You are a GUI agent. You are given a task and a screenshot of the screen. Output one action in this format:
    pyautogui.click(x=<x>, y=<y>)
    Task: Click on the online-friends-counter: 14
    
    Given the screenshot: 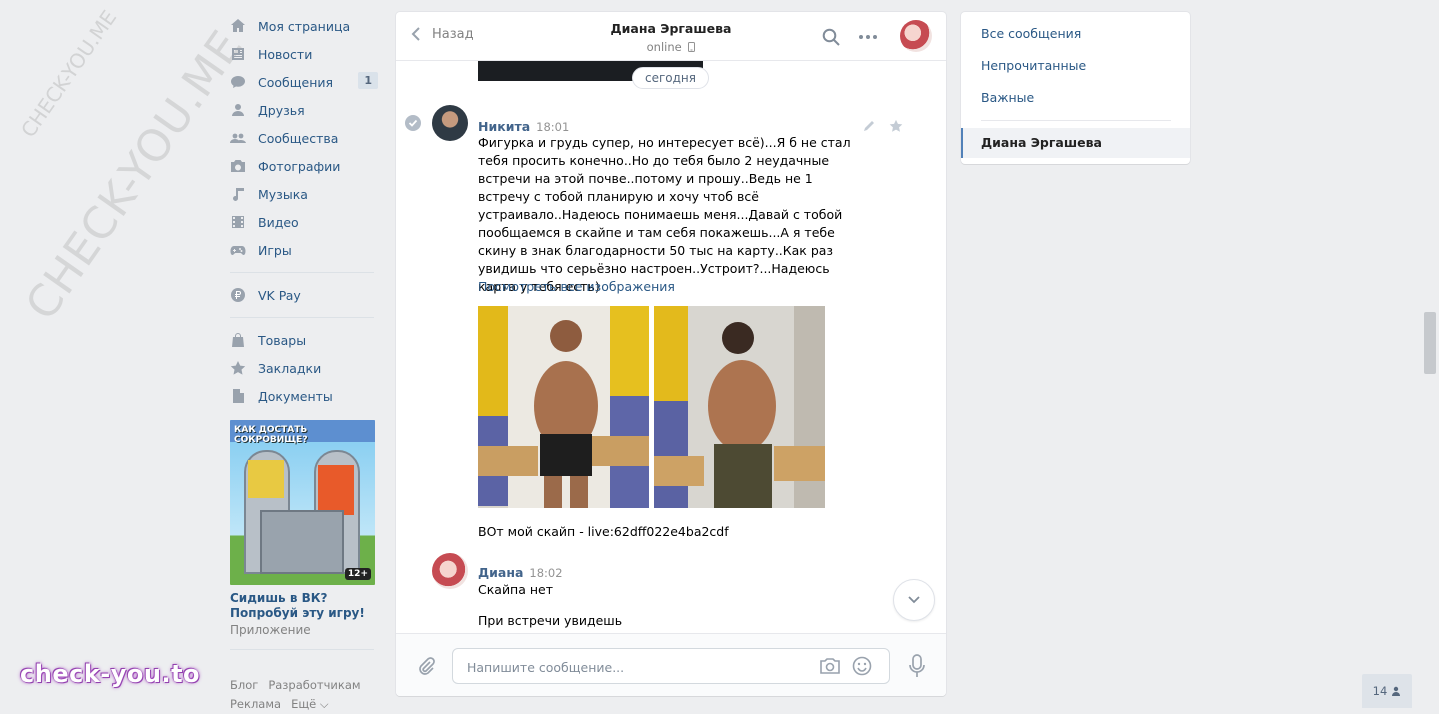 What is the action you would take?
    pyautogui.click(x=1387, y=691)
    